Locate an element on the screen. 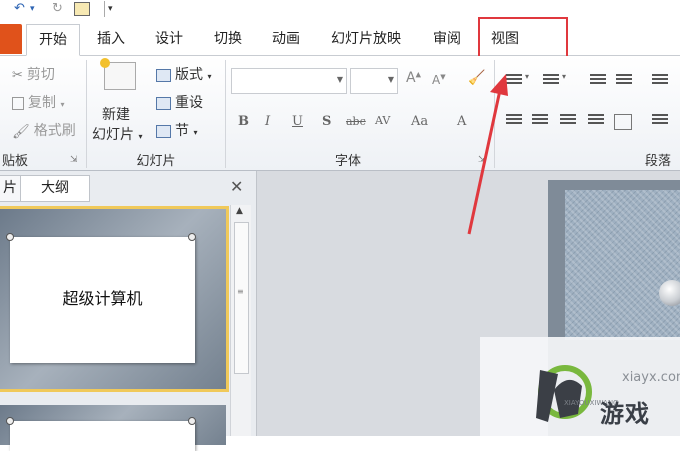 This screenshot has width=680, height=451. columns-icon is located at coordinates (660, 120).